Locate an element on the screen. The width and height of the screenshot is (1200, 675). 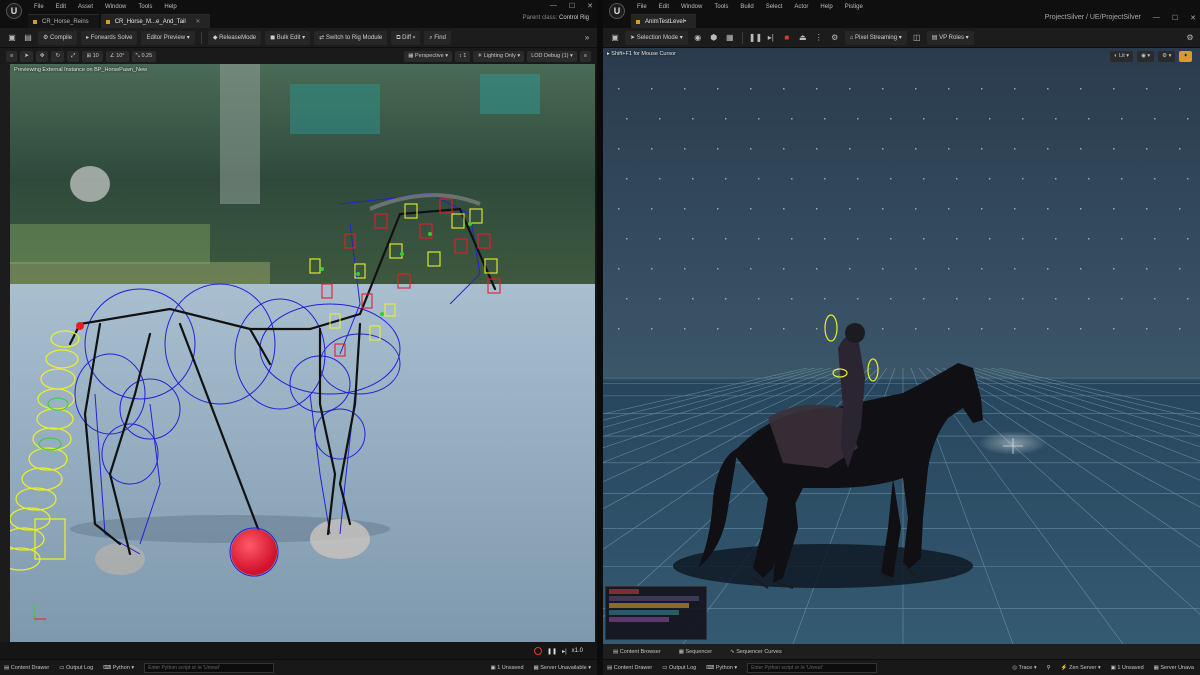
translate-tool-icon: ✥ is located at coordinates (42, 56).